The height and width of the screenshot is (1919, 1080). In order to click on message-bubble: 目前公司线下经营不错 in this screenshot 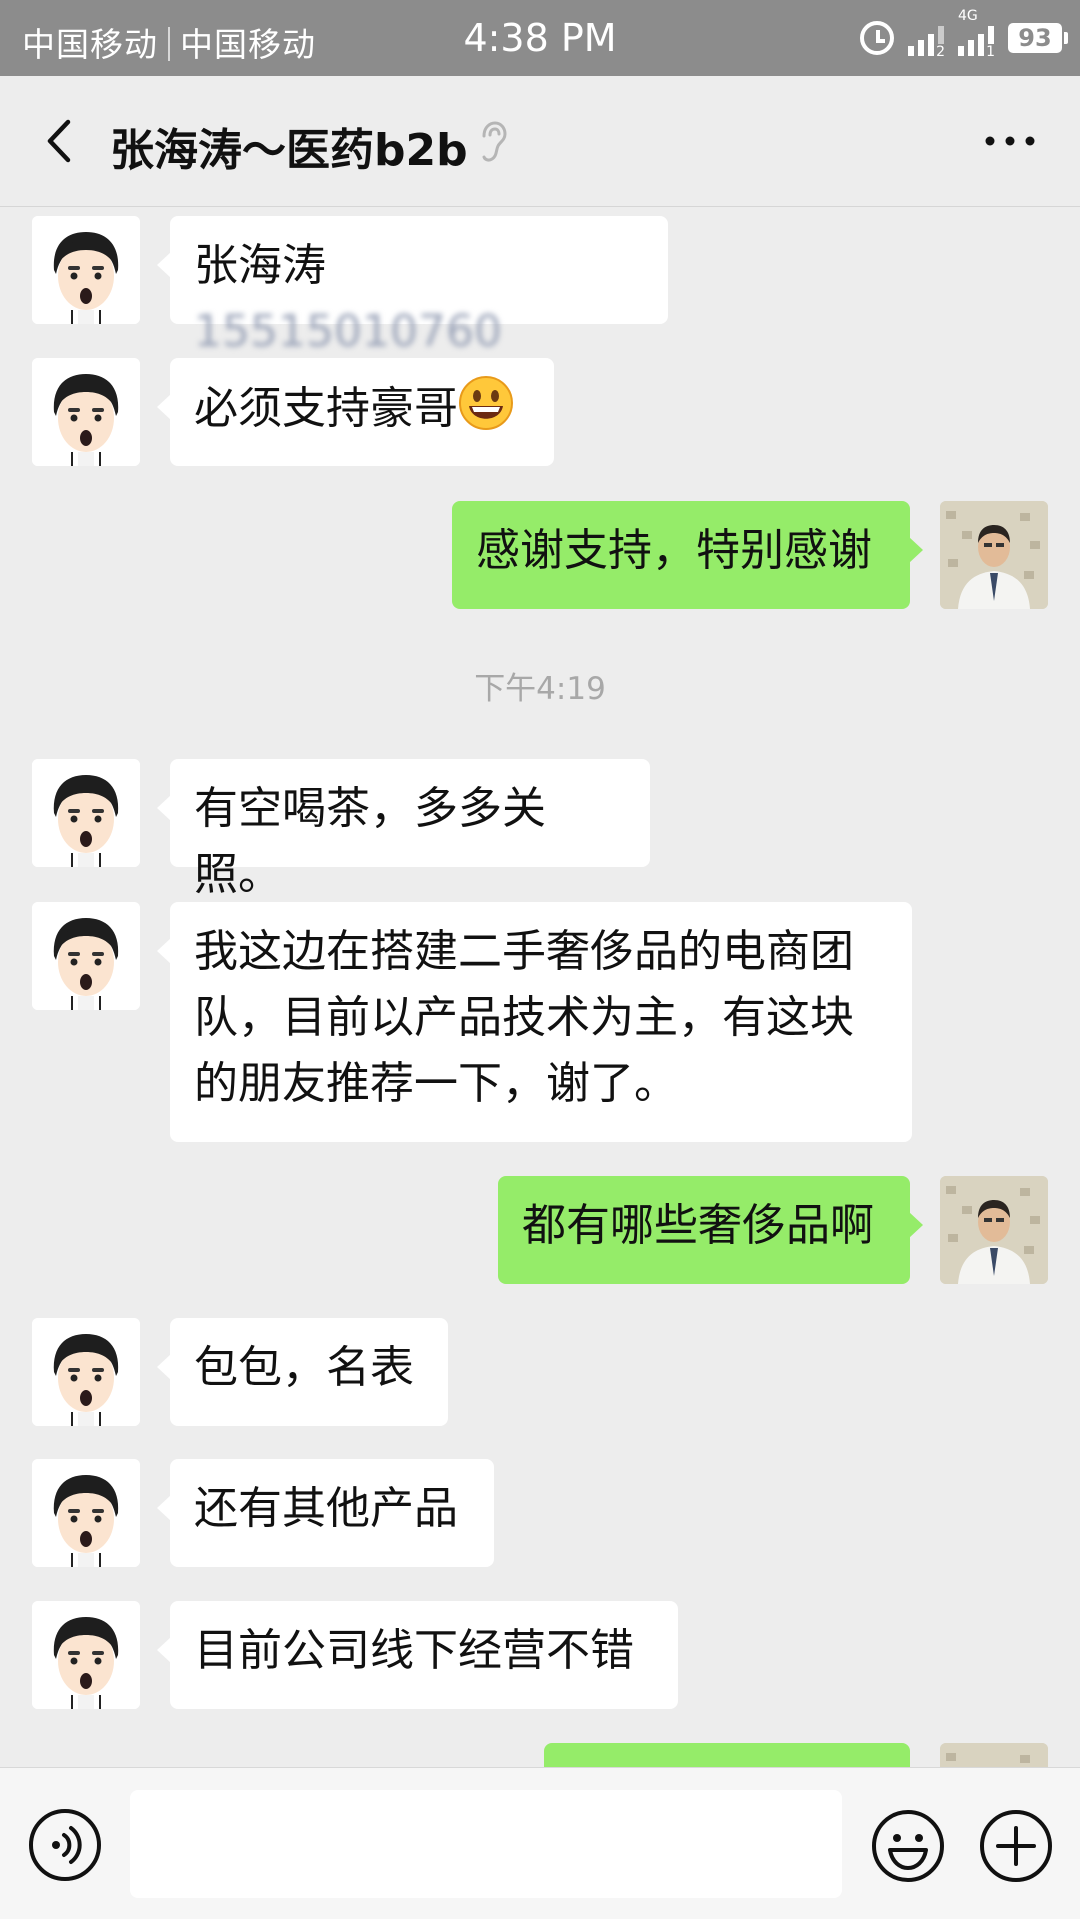, I will do `click(417, 1655)`.